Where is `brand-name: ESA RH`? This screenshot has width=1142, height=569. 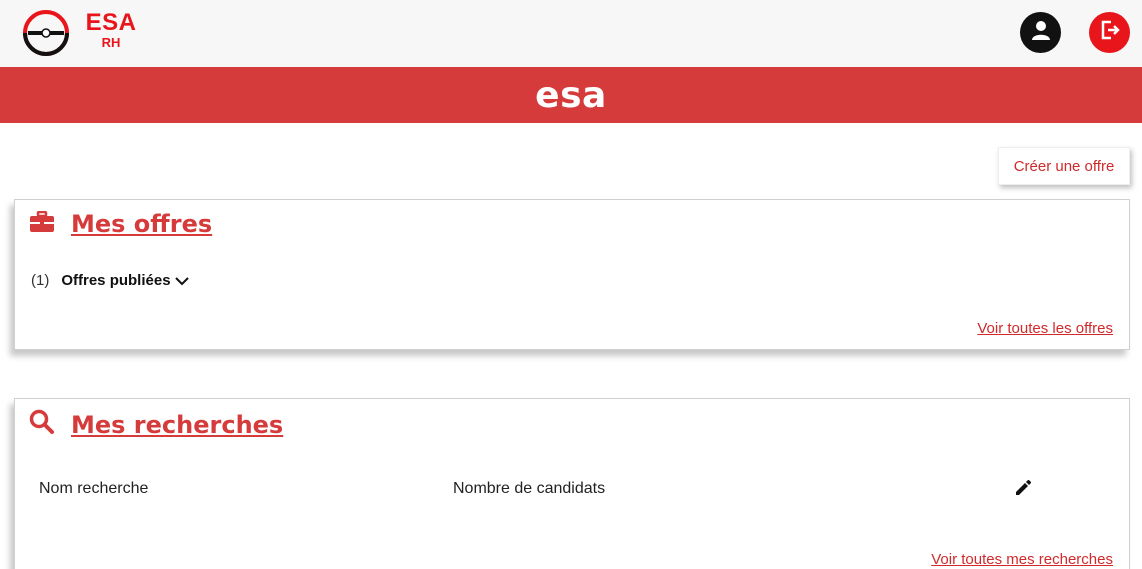 brand-name: ESA RH is located at coordinates (111, 30).